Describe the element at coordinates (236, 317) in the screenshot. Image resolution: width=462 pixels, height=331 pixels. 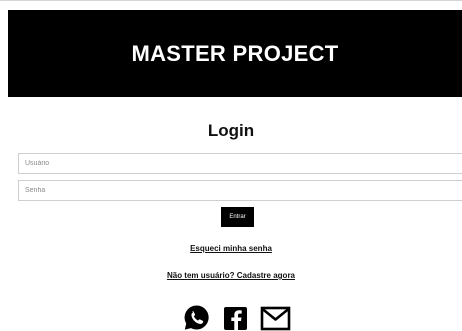
I see `facebook-icon` at that location.